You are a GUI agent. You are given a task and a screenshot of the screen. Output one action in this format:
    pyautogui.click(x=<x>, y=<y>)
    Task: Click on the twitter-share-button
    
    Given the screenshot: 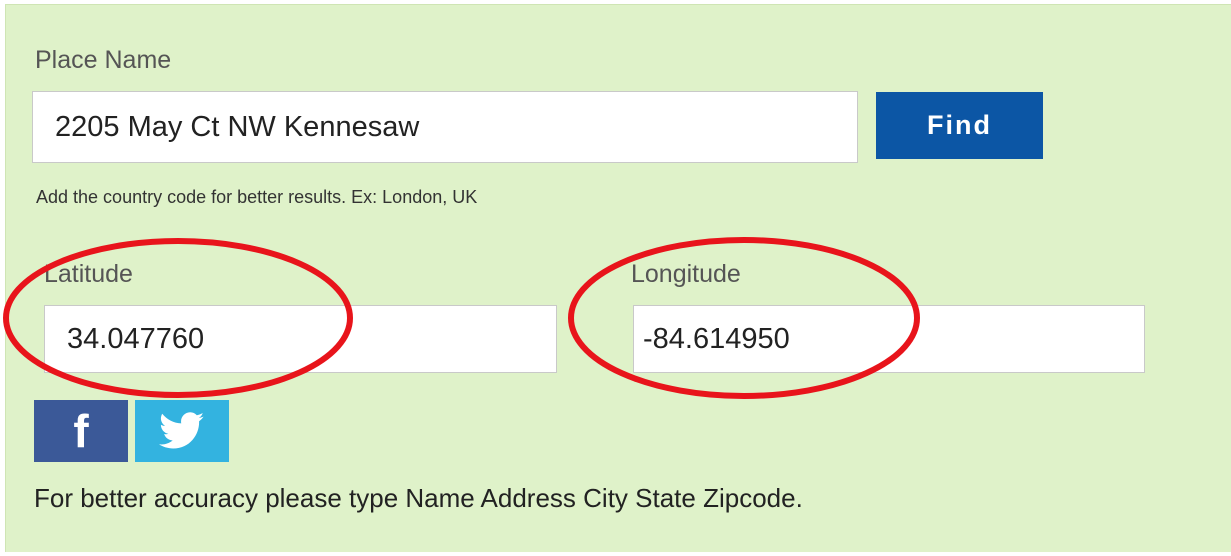 What is the action you would take?
    pyautogui.click(x=182, y=431)
    